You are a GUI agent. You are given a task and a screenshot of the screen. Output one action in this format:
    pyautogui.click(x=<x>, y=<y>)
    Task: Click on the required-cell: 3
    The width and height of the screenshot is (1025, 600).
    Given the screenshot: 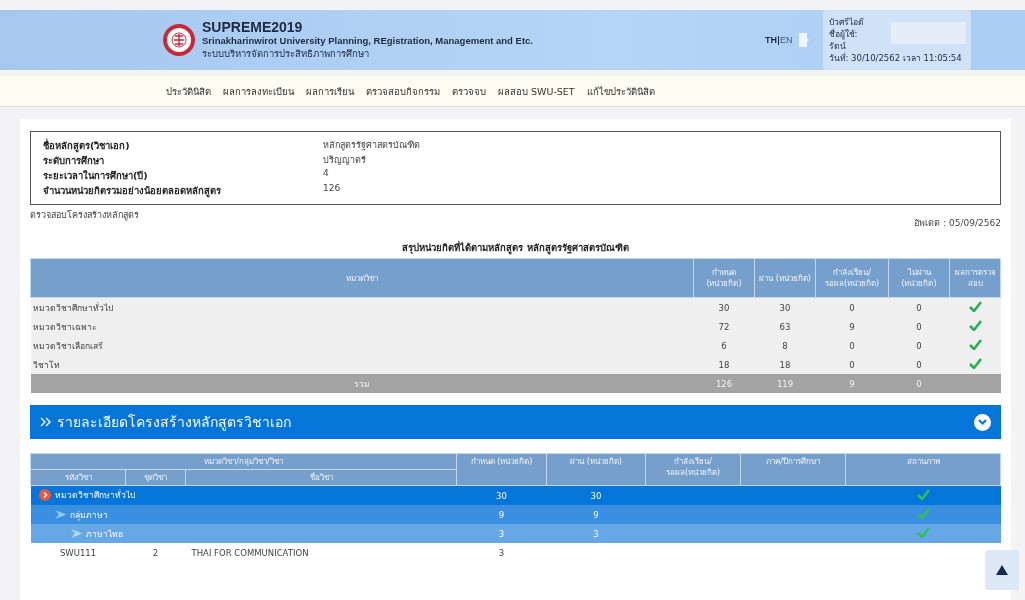 What is the action you would take?
    pyautogui.click(x=501, y=533)
    